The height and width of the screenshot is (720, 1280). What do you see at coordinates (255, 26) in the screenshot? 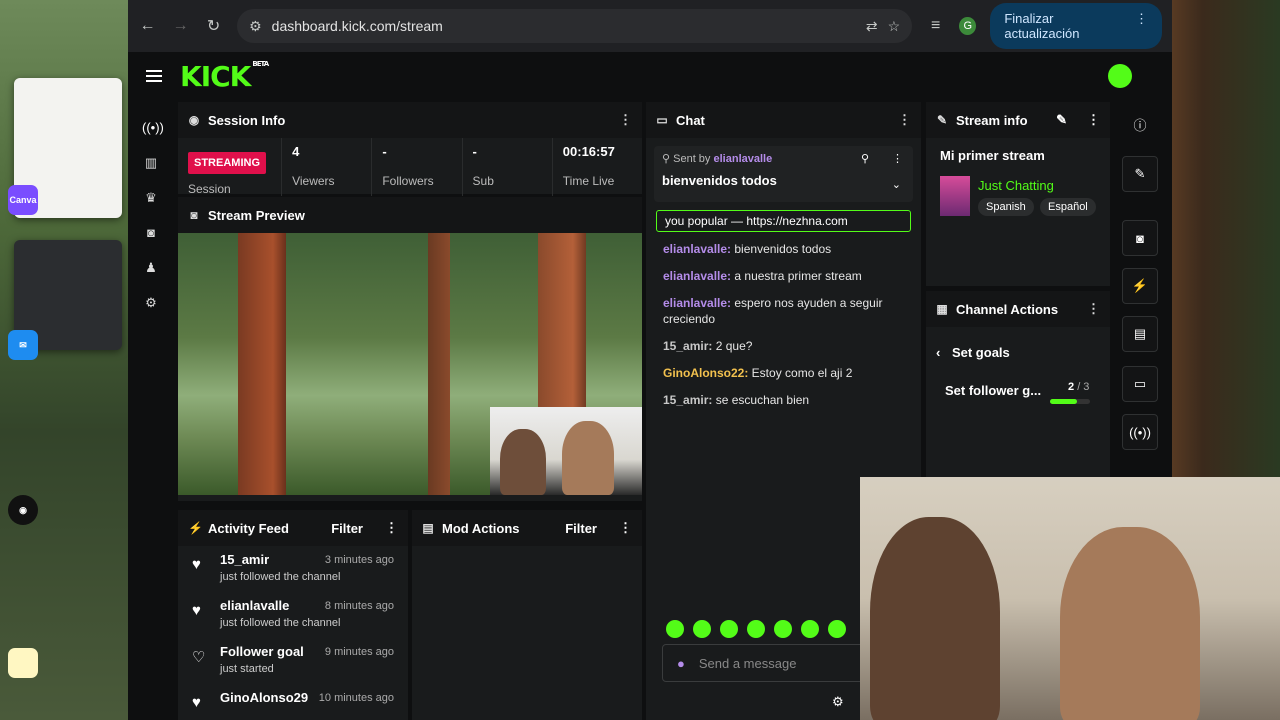
I see `site-settings-icon: ⚙` at bounding box center [255, 26].